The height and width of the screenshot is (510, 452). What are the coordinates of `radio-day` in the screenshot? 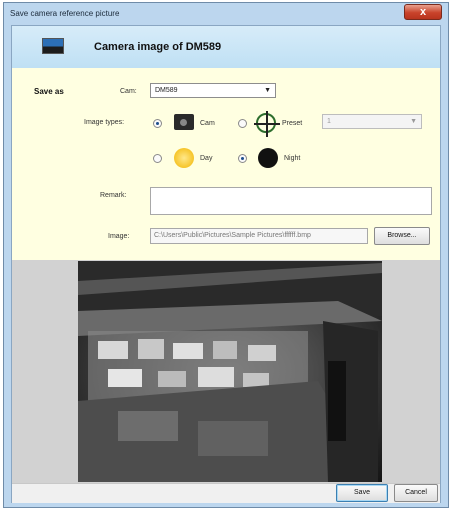 It's located at (157, 158).